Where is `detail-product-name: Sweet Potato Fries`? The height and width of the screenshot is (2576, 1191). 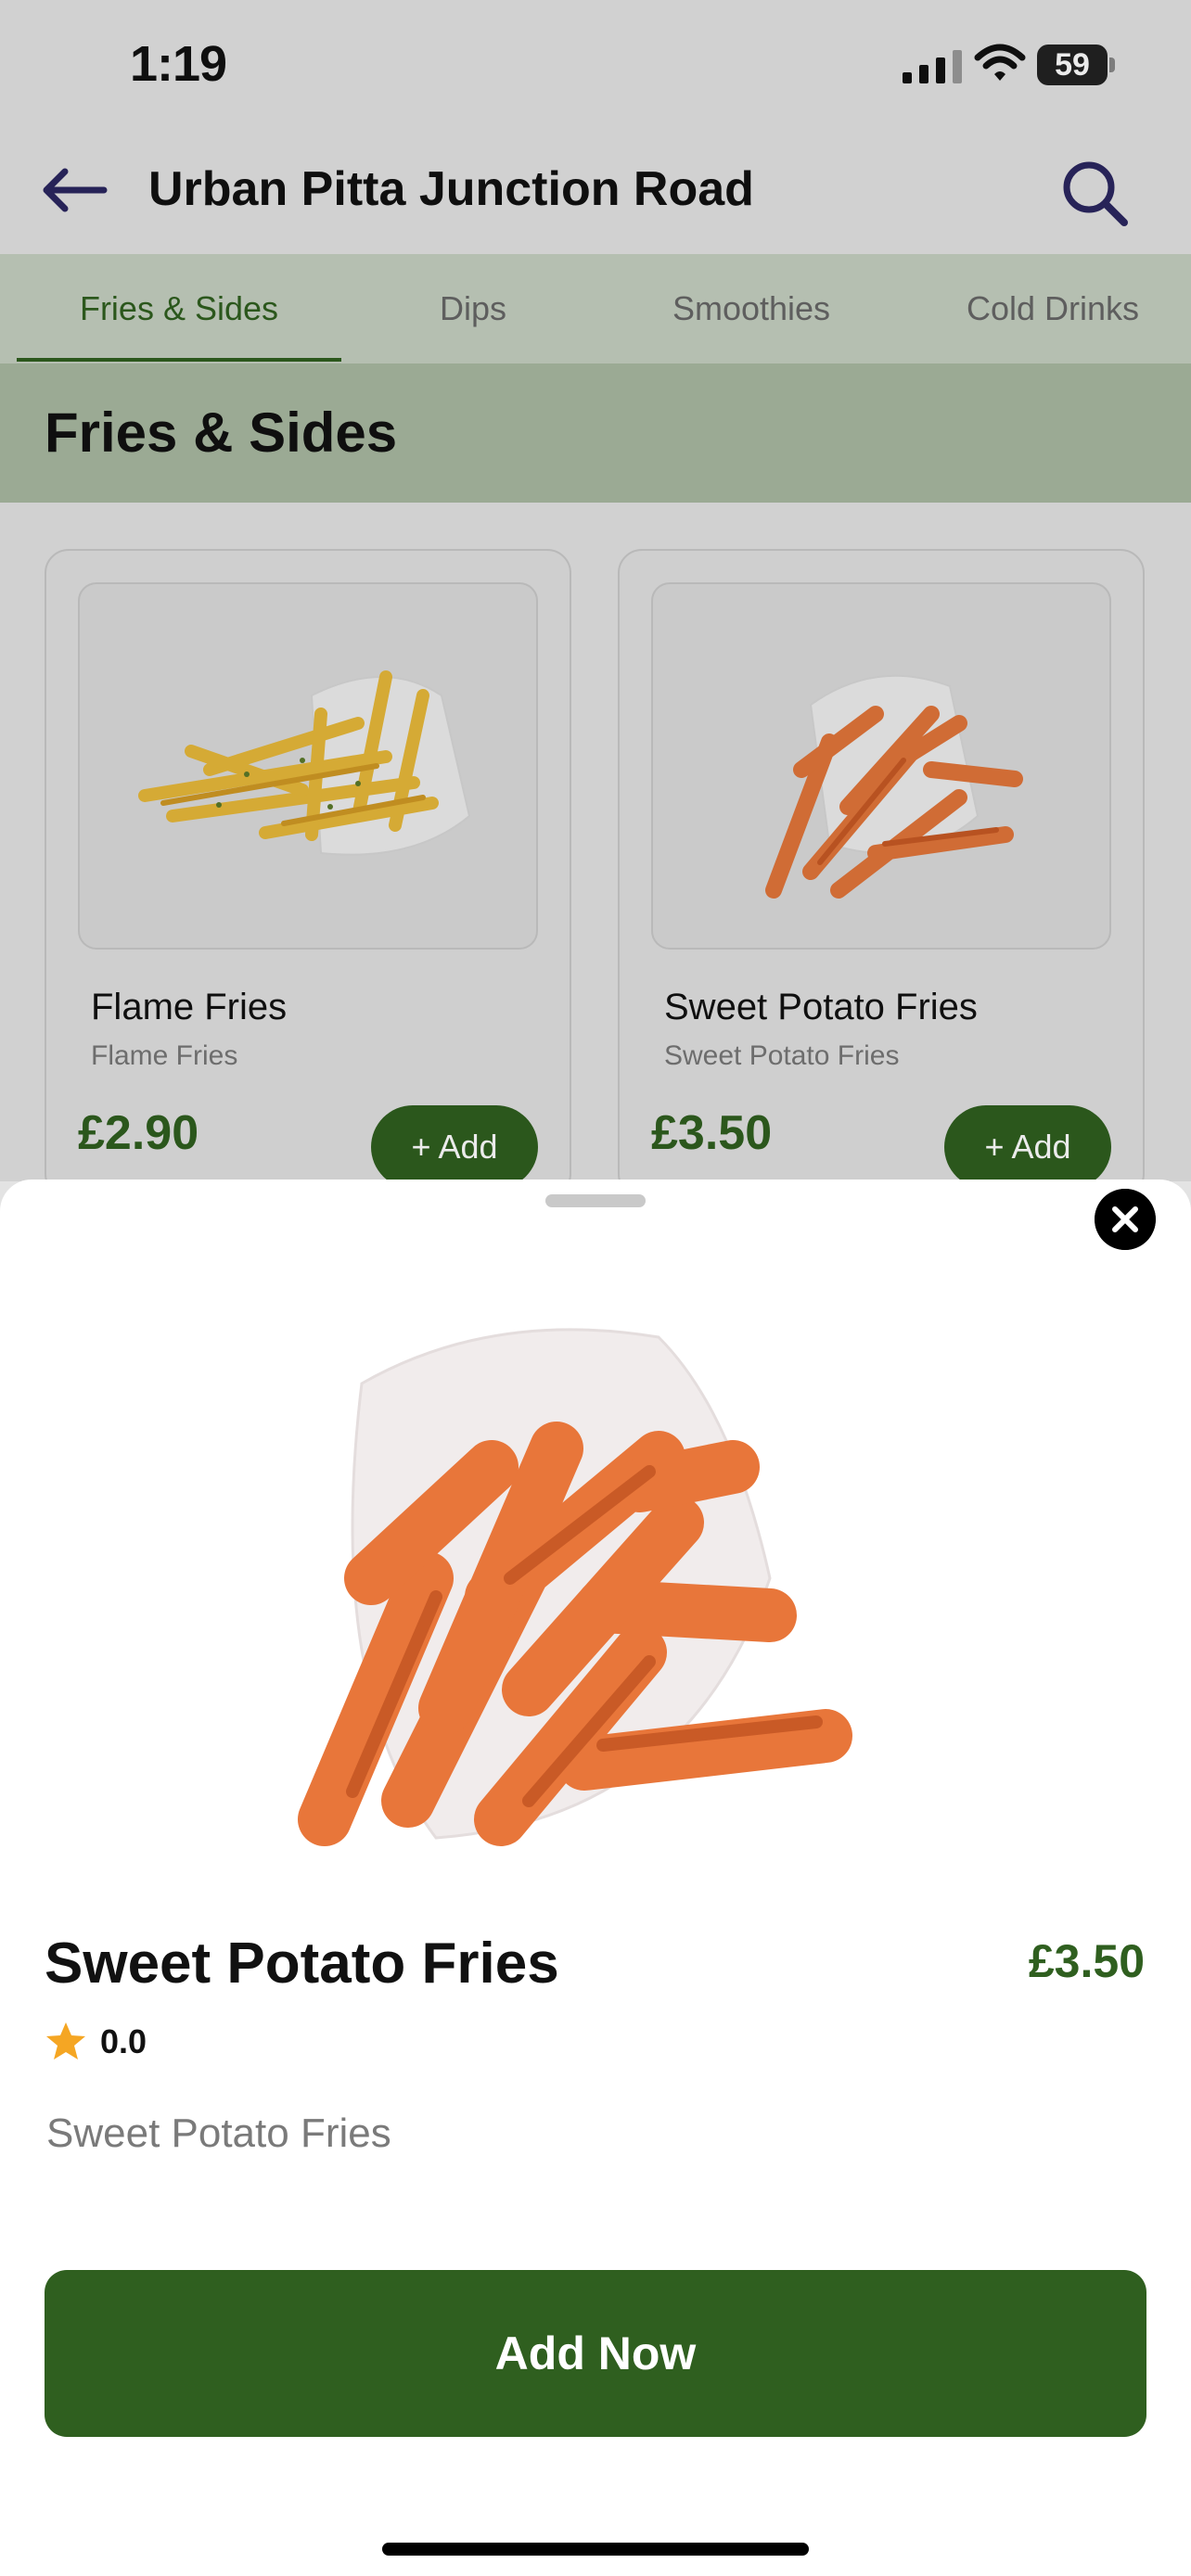 detail-product-name: Sweet Potato Fries is located at coordinates (302, 1964).